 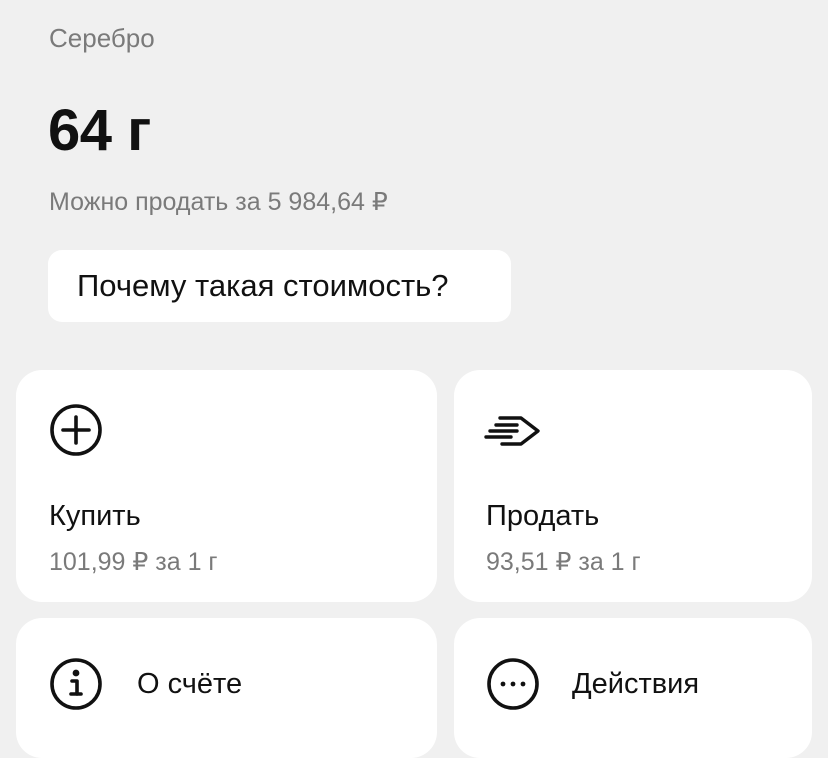 What do you see at coordinates (512, 430) in the screenshot?
I see `arrow-right-speed-icon` at bounding box center [512, 430].